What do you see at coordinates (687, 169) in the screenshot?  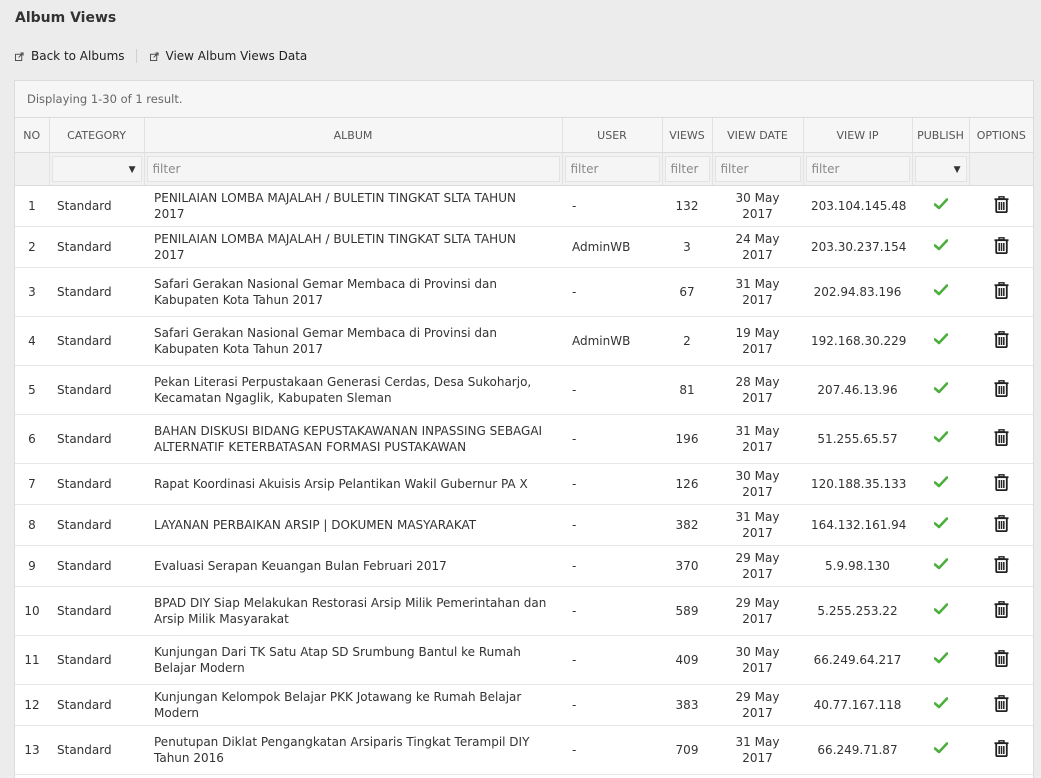 I see `views-filter-input` at bounding box center [687, 169].